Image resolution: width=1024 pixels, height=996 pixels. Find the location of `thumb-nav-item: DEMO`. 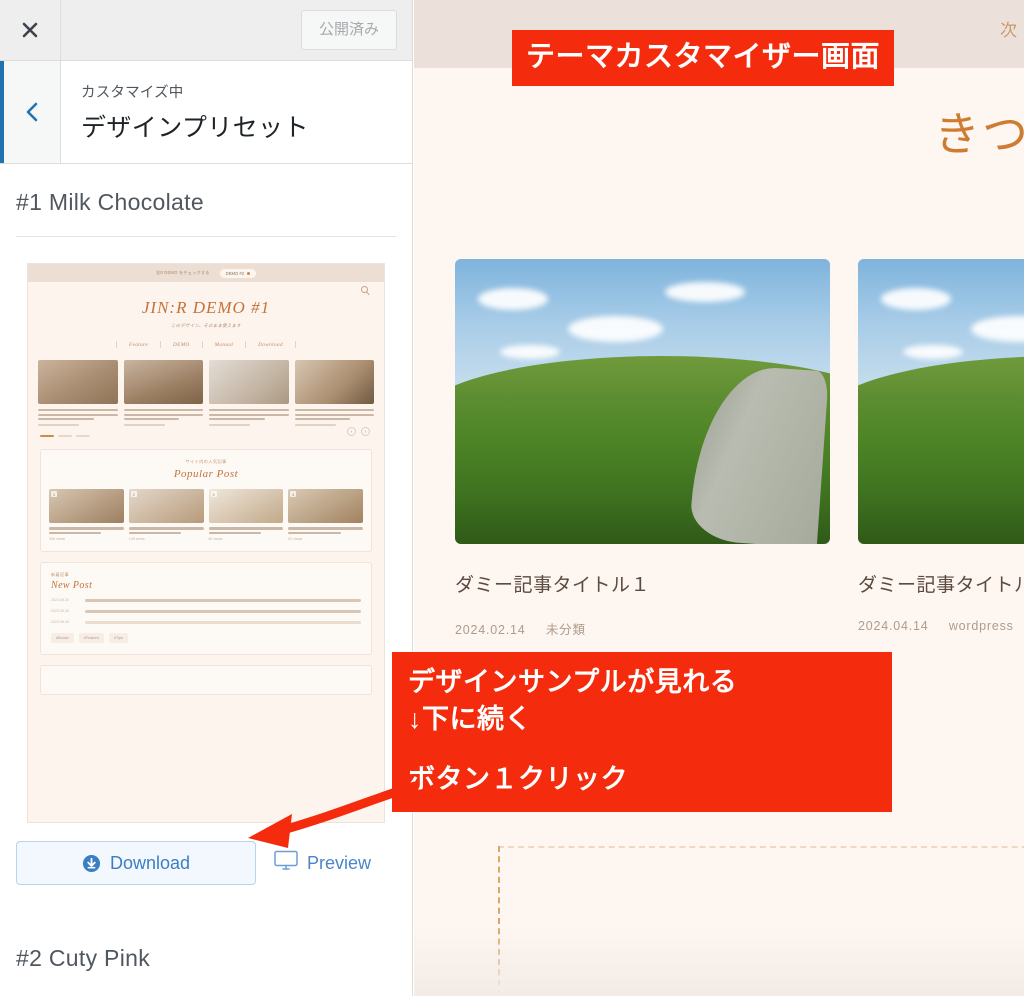

thumb-nav-item: DEMO is located at coordinates (181, 344).